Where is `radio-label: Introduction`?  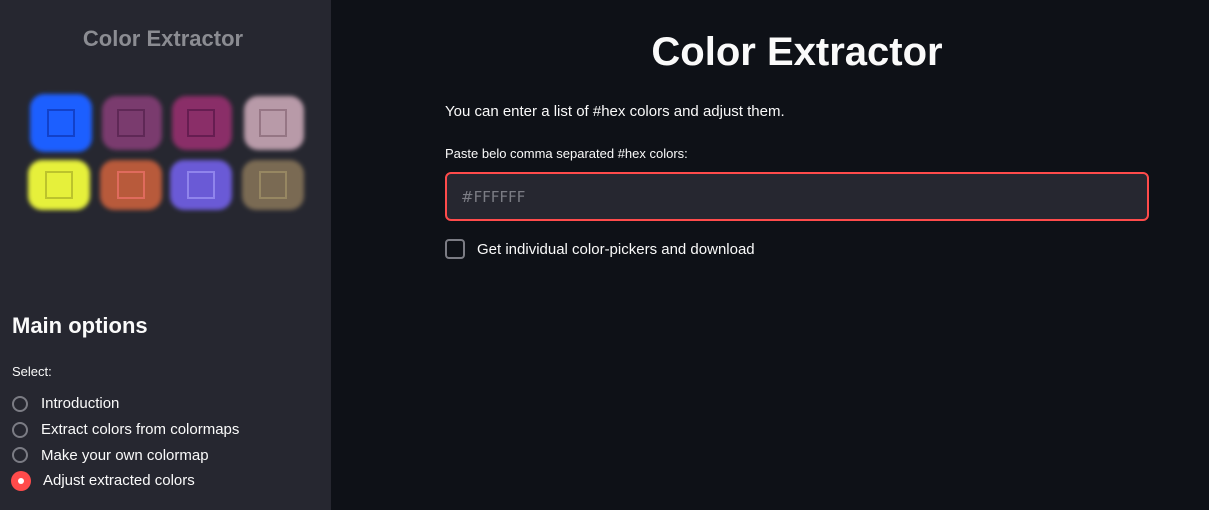 radio-label: Introduction is located at coordinates (80, 404).